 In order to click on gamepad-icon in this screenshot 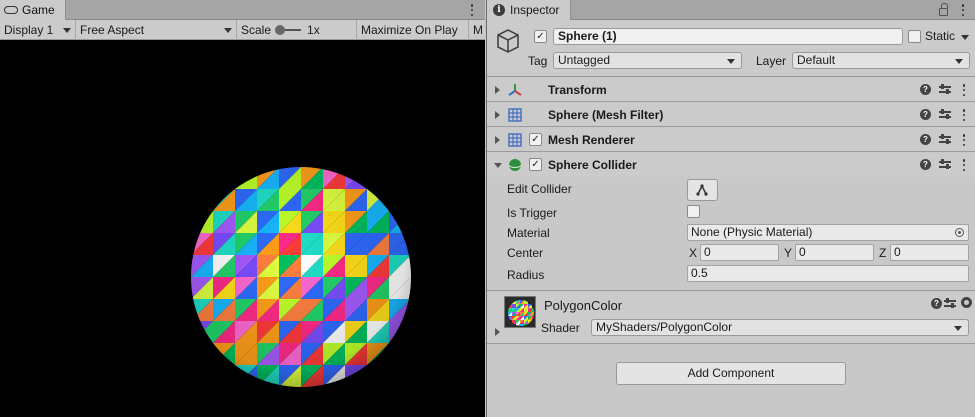, I will do `click(11, 10)`.